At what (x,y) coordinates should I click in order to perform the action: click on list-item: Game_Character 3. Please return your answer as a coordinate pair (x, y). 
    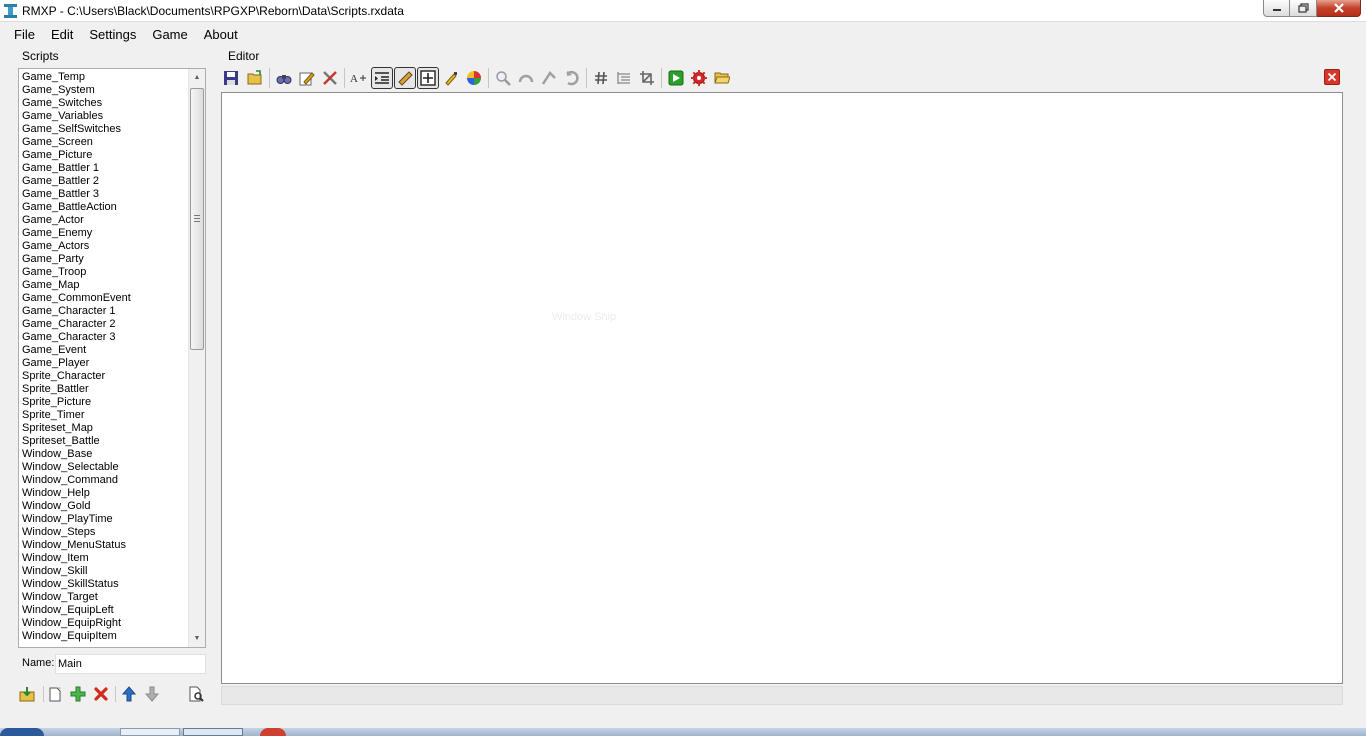
    Looking at the image, I should click on (103, 337).